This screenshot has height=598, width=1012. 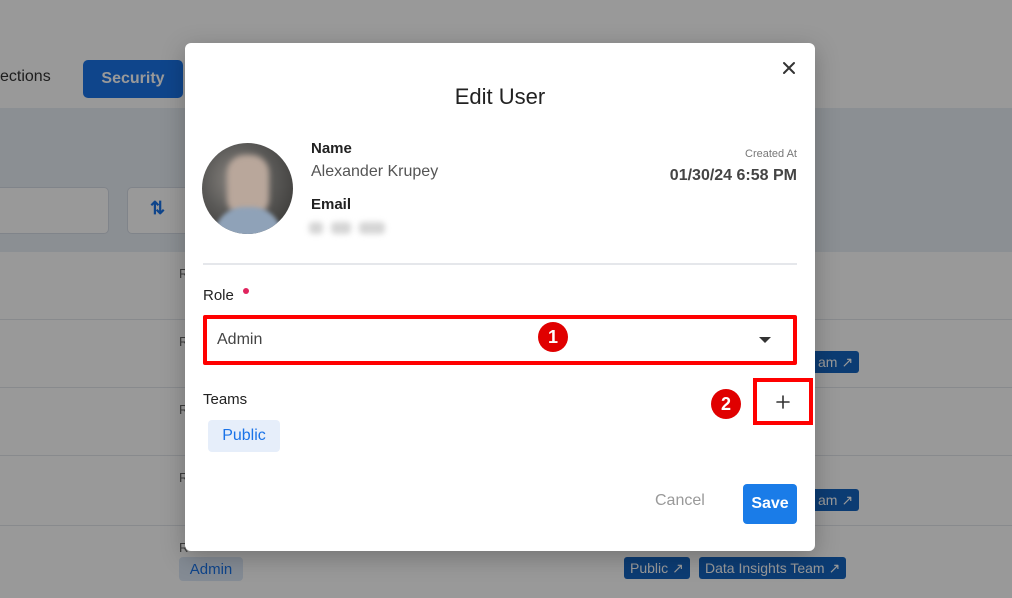 What do you see at coordinates (246, 291) in the screenshot?
I see `required-indicator` at bounding box center [246, 291].